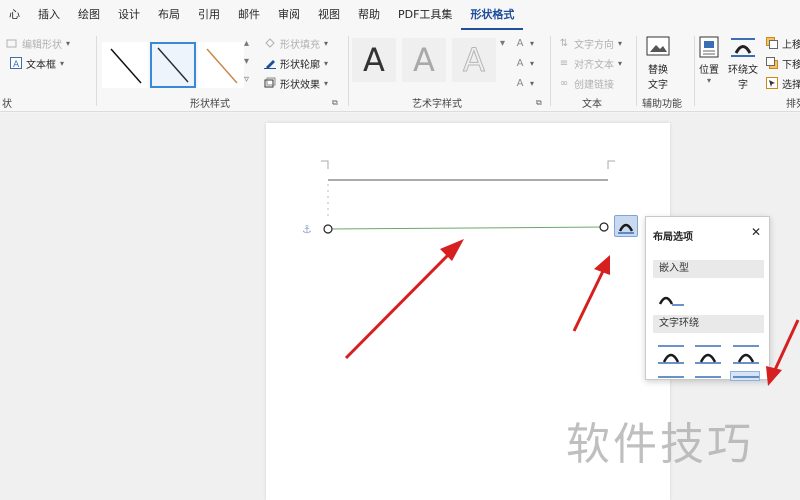 The image size is (800, 500). I want to click on group-label: 辅助功能, so click(662, 104).